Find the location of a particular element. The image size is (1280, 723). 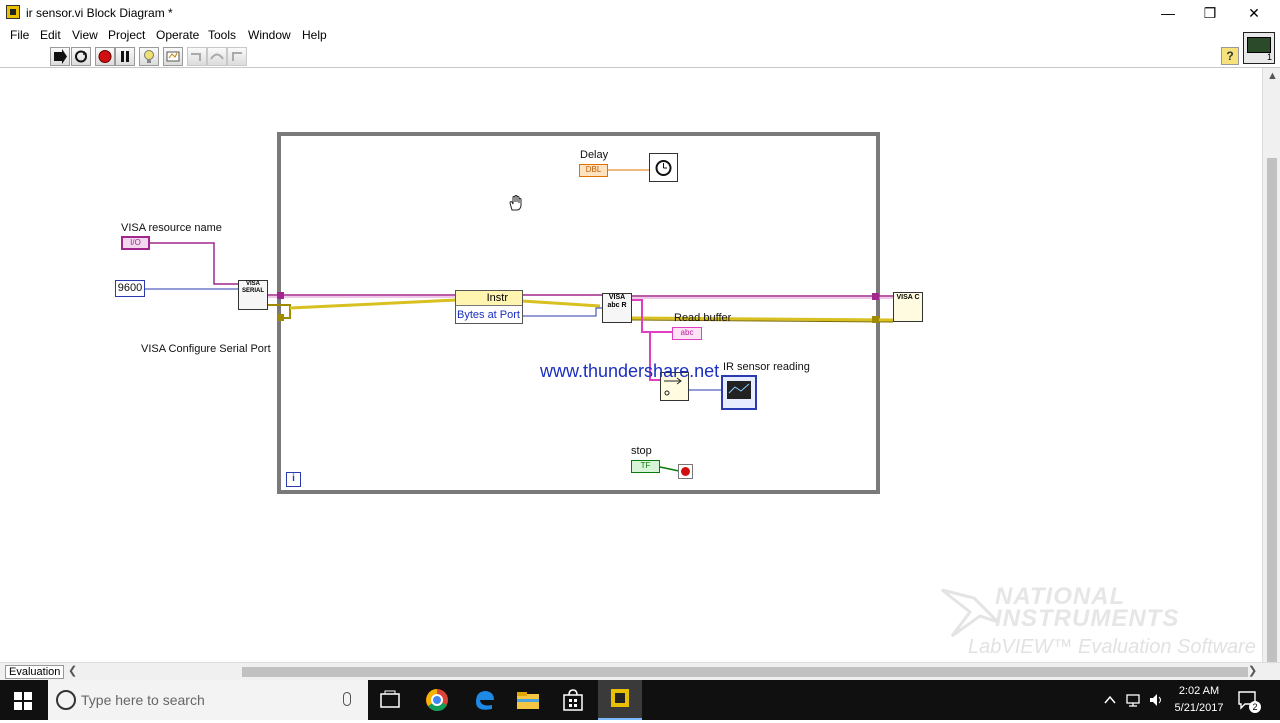

horizontal-scroll-thumb is located at coordinates (745, 672).